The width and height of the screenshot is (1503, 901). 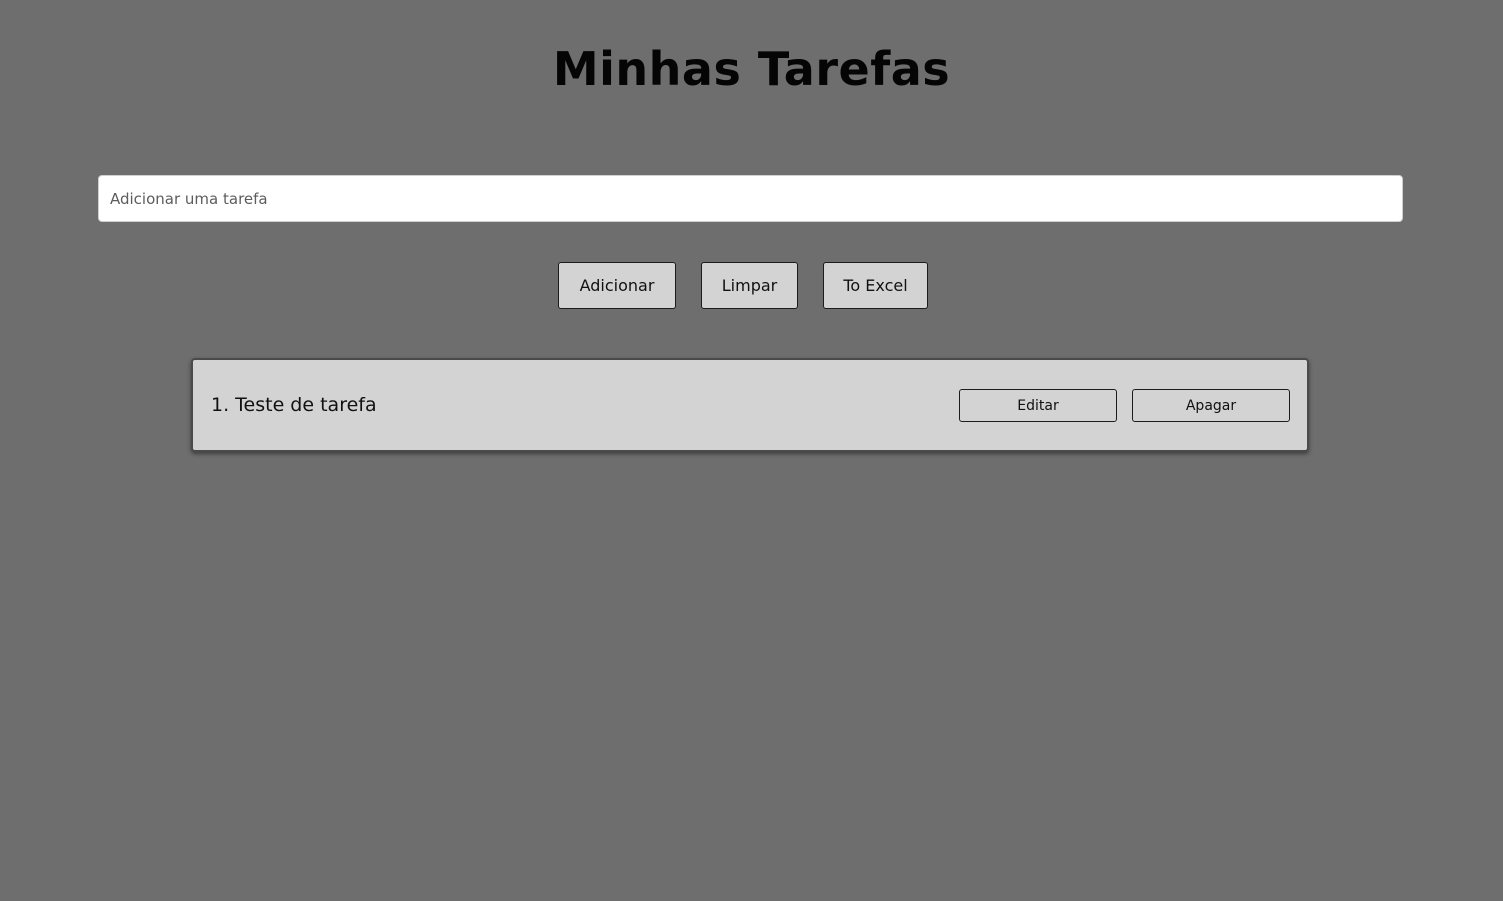 I want to click on action-buttons: Adicionar Limpar To Excel, so click(x=751, y=285).